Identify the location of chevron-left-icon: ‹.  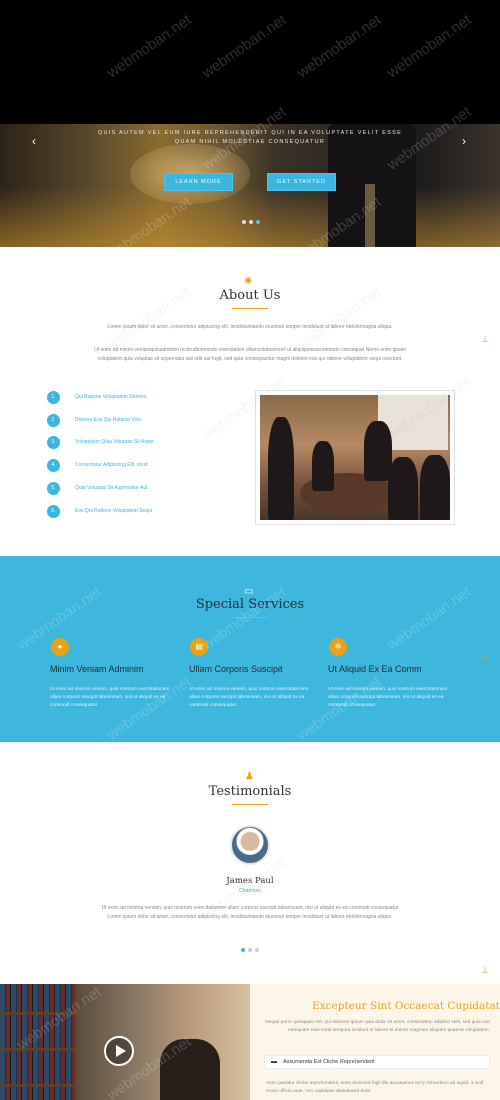
(34, 141).